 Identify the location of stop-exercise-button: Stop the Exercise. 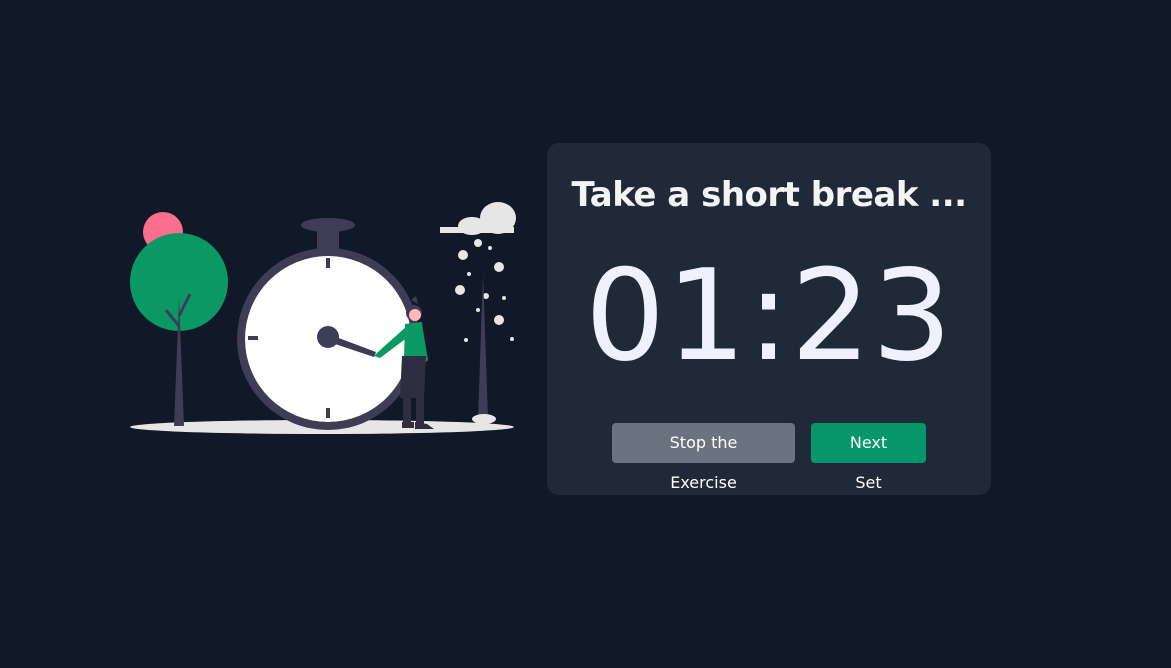
(703, 457).